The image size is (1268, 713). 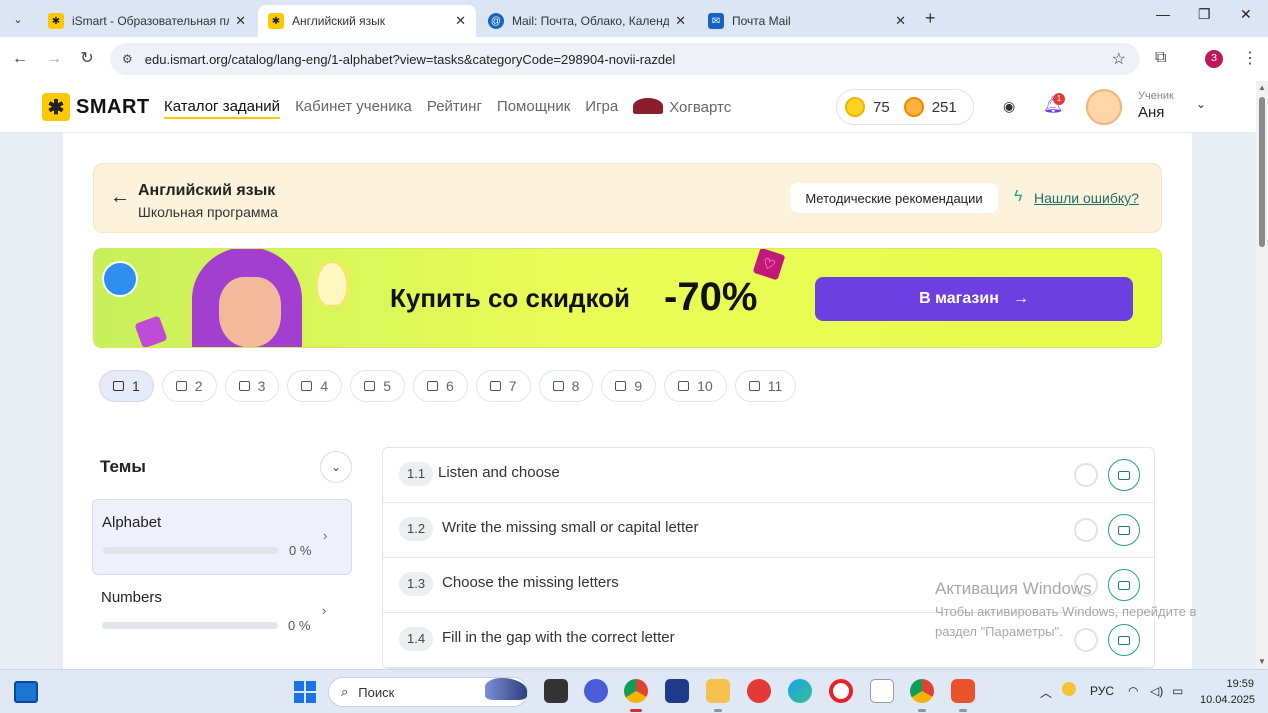 I want to click on tray-app-icon, so click(x=1069, y=689).